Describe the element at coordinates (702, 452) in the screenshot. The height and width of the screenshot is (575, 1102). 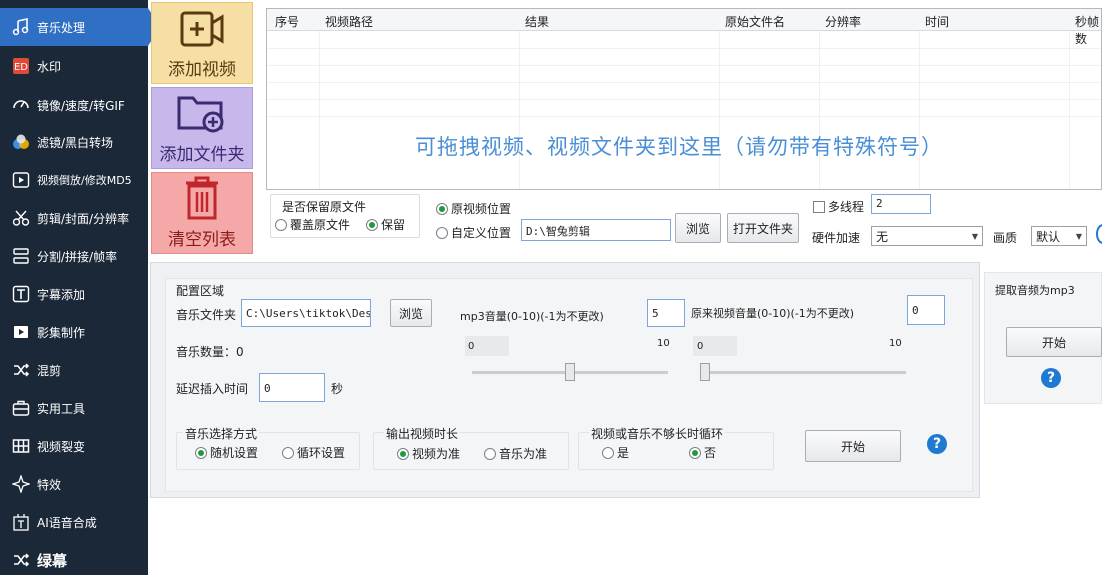
I see `loop-no-radio: 否` at that location.